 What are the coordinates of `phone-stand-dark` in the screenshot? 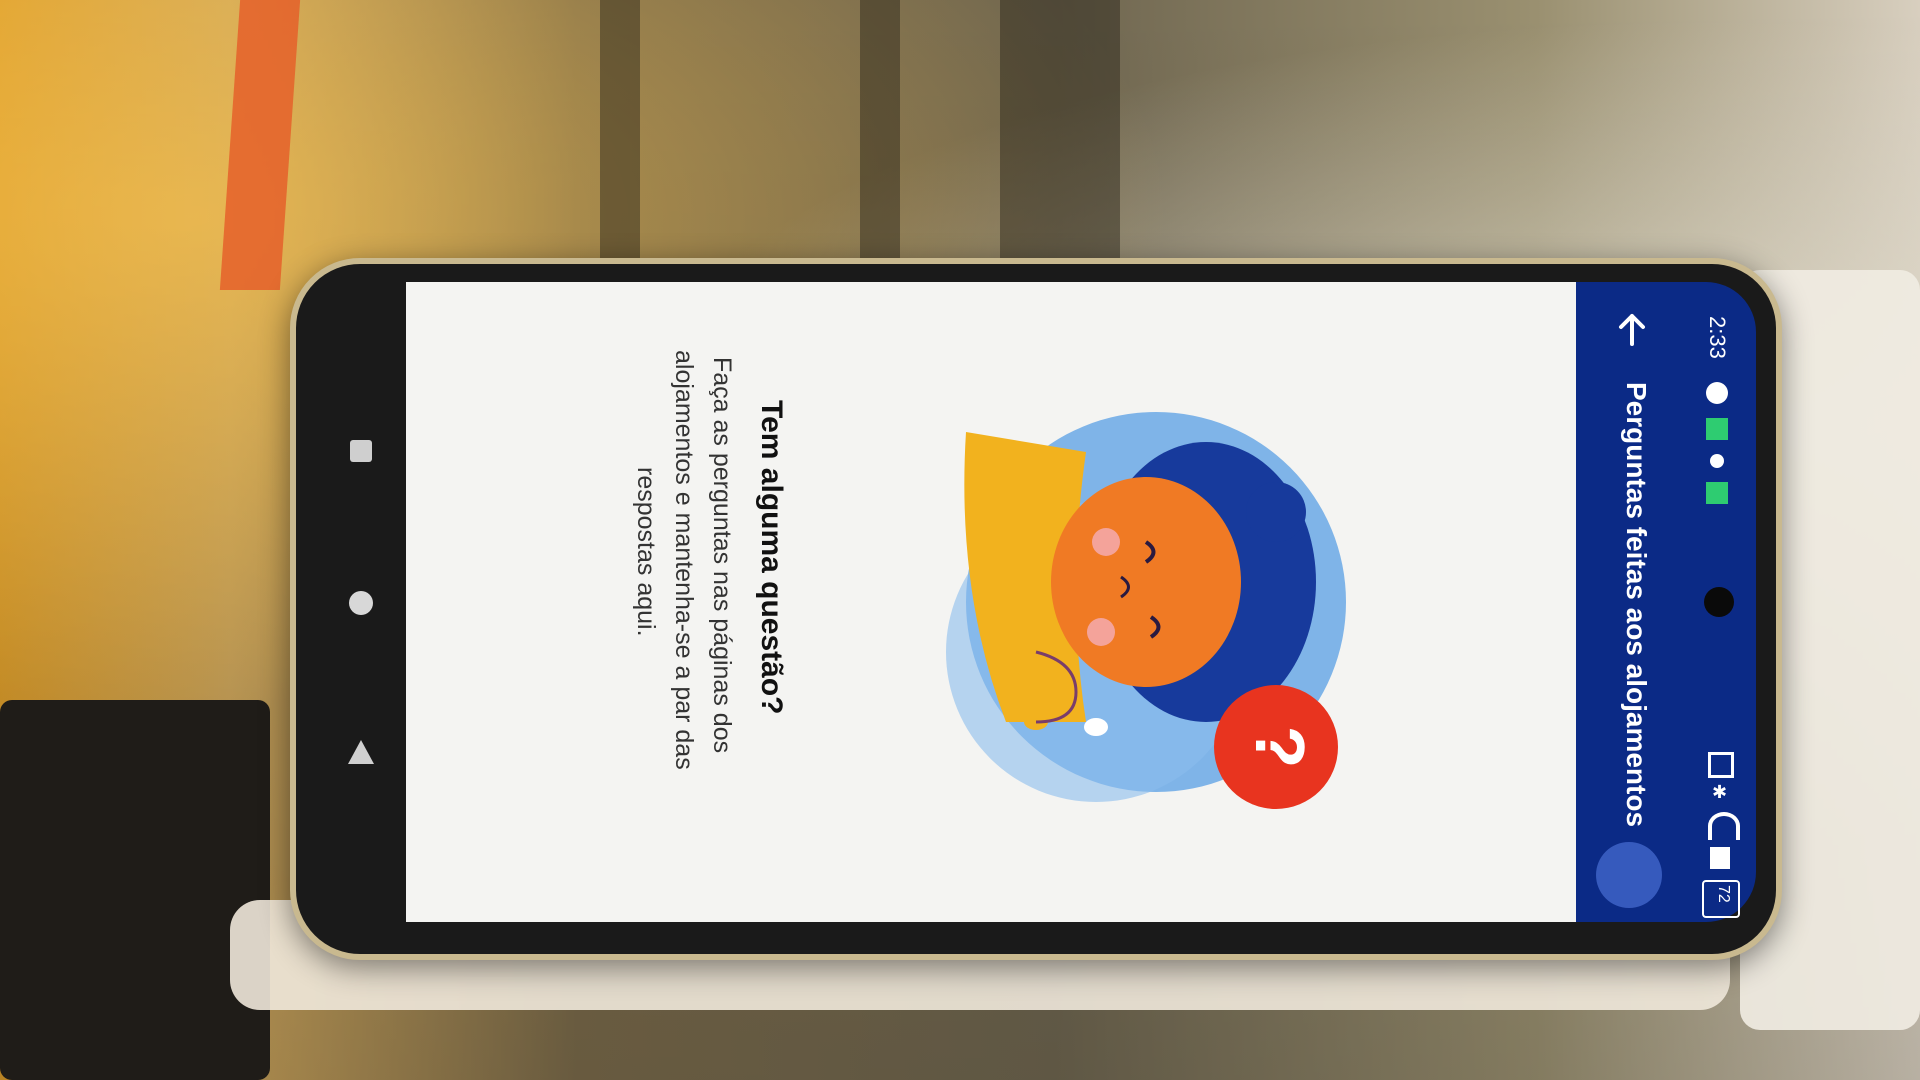 It's located at (135, 890).